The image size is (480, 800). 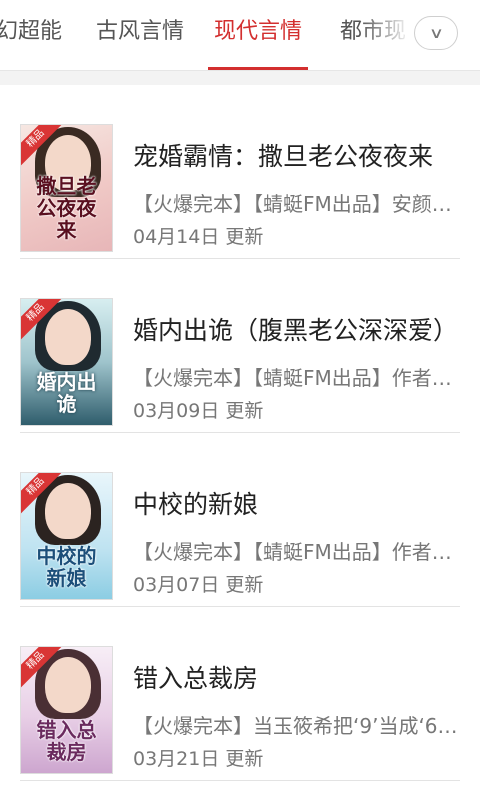 What do you see at coordinates (385, 34) in the screenshot?
I see `tabs-fade-overlay` at bounding box center [385, 34].